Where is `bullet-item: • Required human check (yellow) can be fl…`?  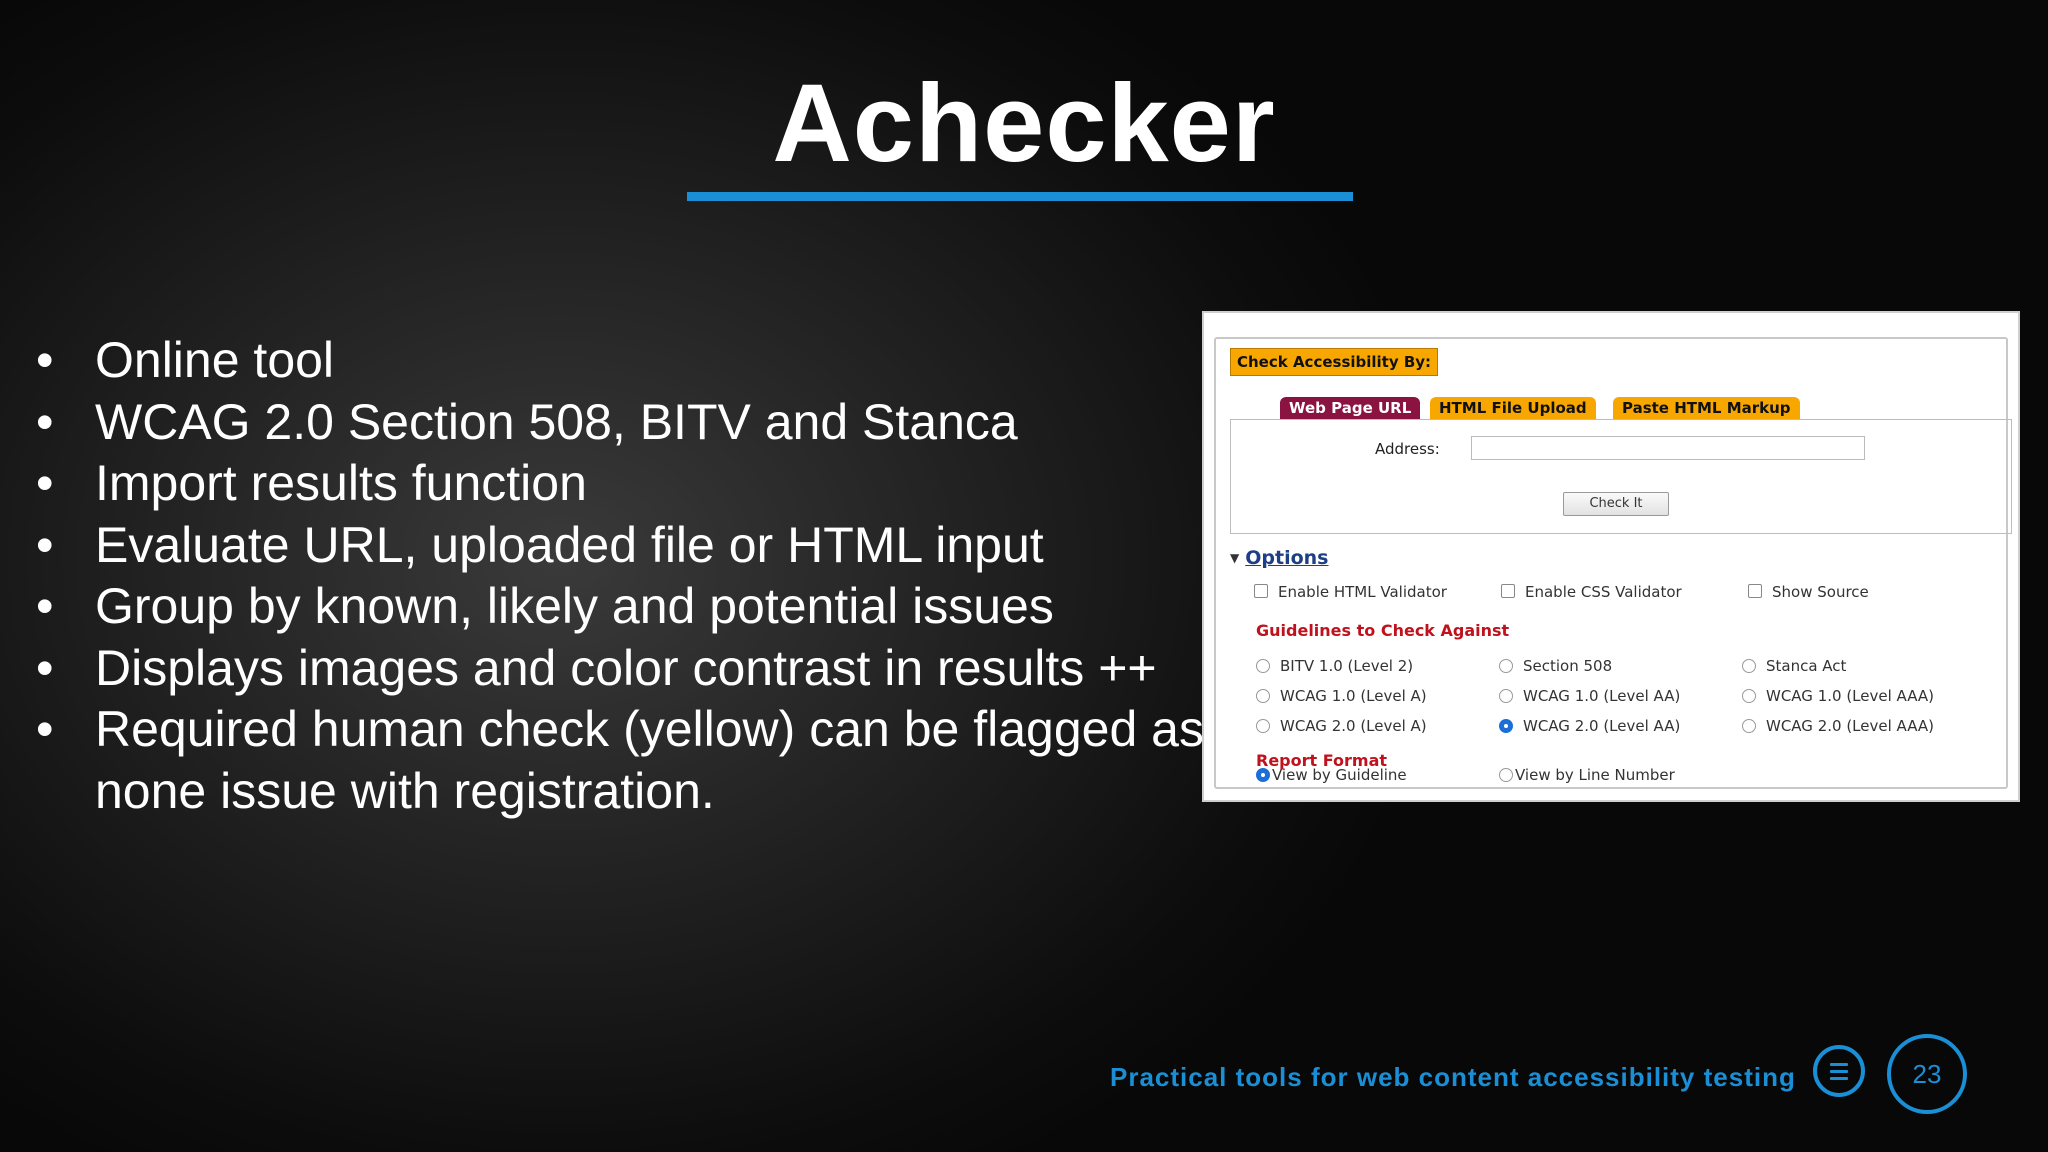
bullet-item: • Required human check (yellow) can be fl… is located at coordinates (620, 760).